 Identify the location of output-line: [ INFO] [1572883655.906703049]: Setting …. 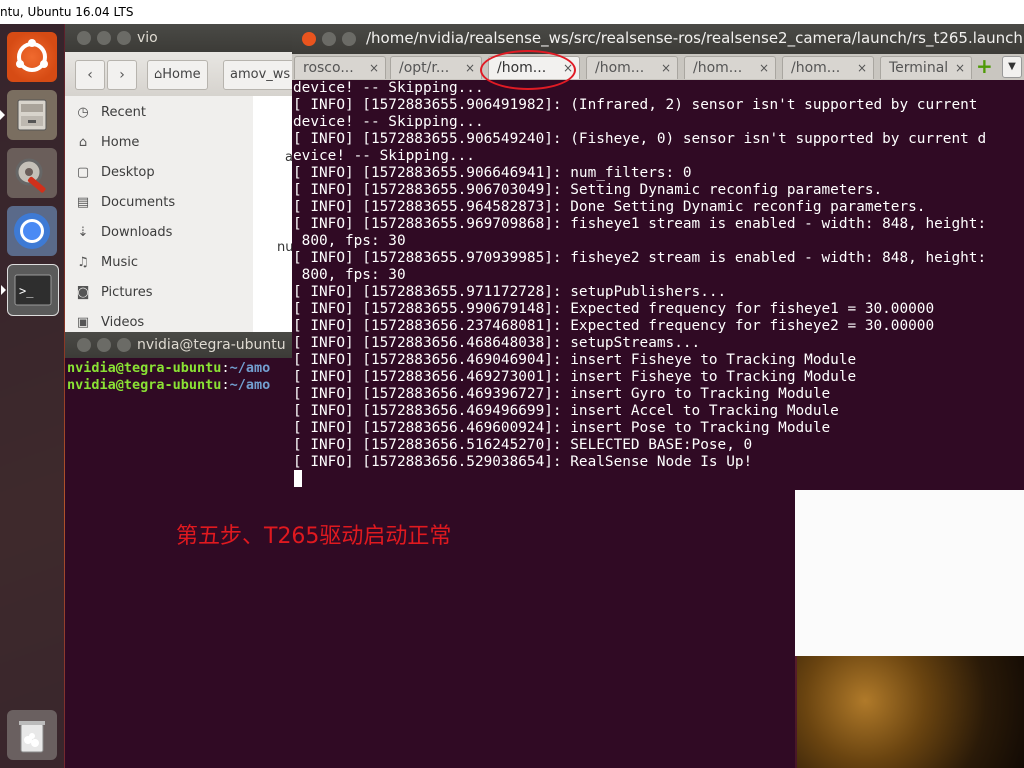
(588, 190).